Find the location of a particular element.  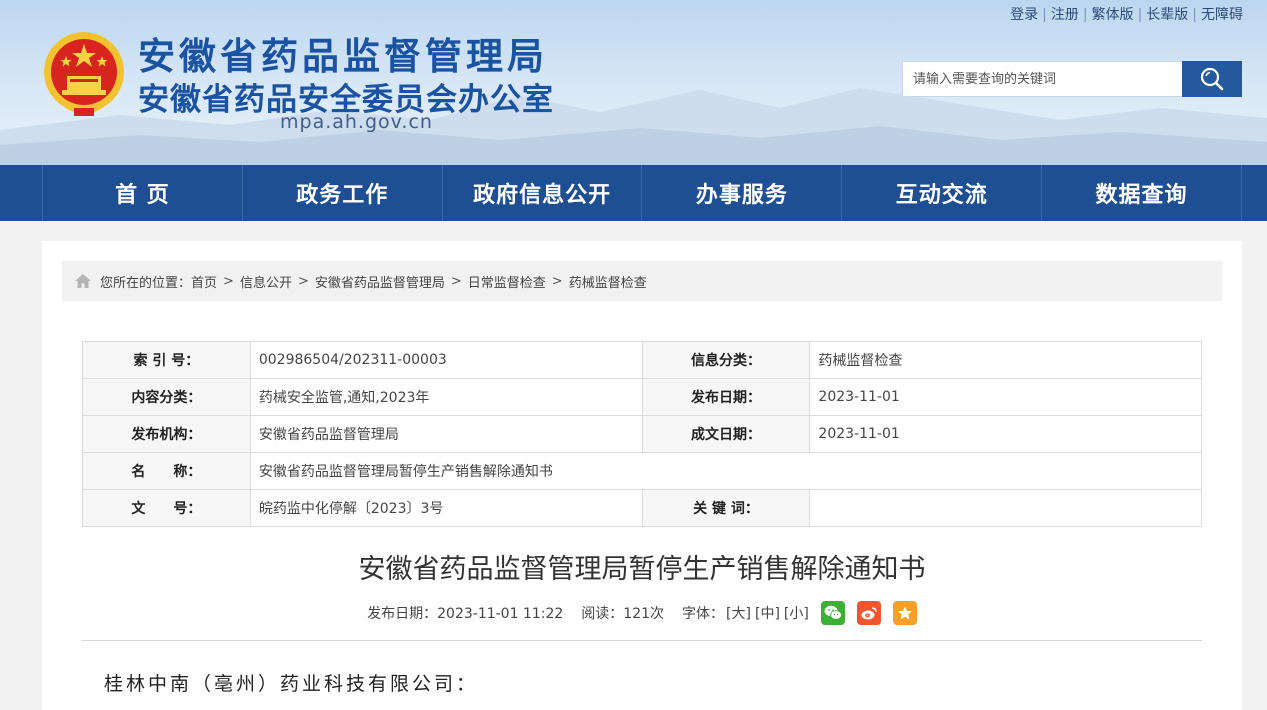

table-row: 发布机构： 安徽省药品监督管理局 成文日期： 2023-11-01 is located at coordinates (642, 434).